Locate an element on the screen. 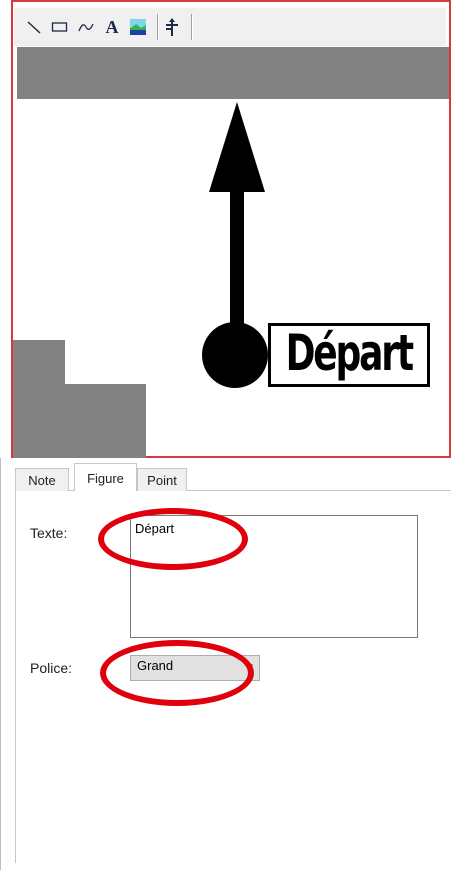 The image size is (451, 870). tab-figure: Figure is located at coordinates (105, 477).